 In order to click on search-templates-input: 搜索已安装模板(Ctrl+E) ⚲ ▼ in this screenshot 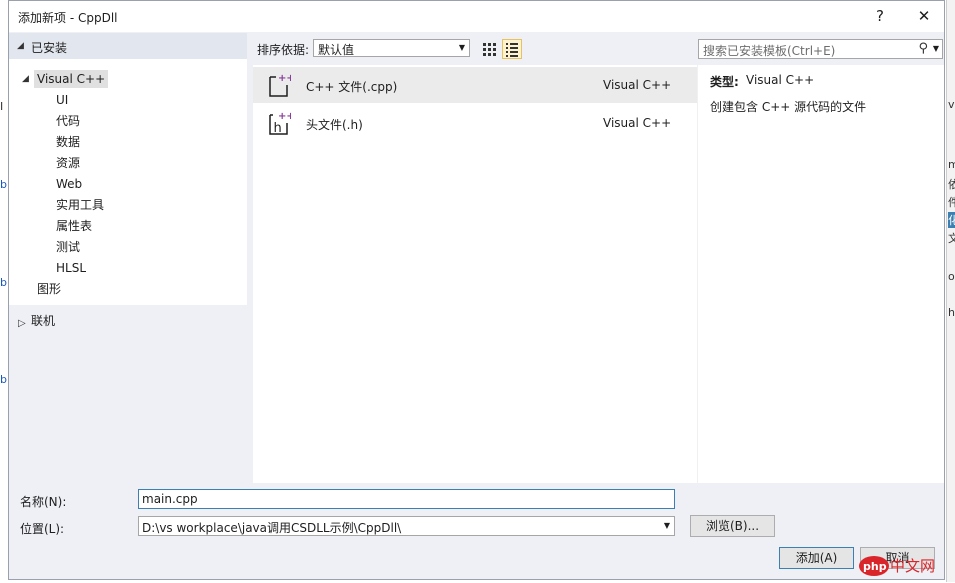, I will do `click(820, 49)`.